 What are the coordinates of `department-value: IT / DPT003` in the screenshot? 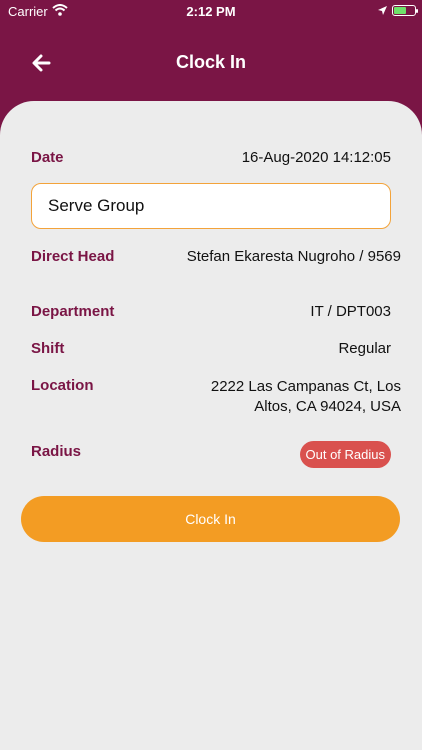 It's located at (350, 311).